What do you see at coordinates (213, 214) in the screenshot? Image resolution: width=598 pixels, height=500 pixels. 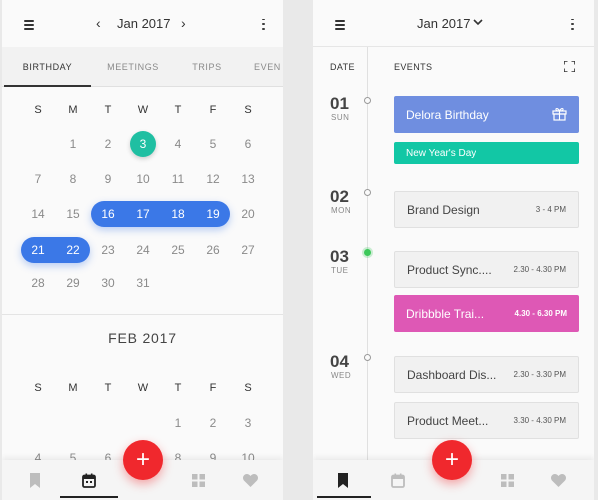 I see `day-cell: 19` at bounding box center [213, 214].